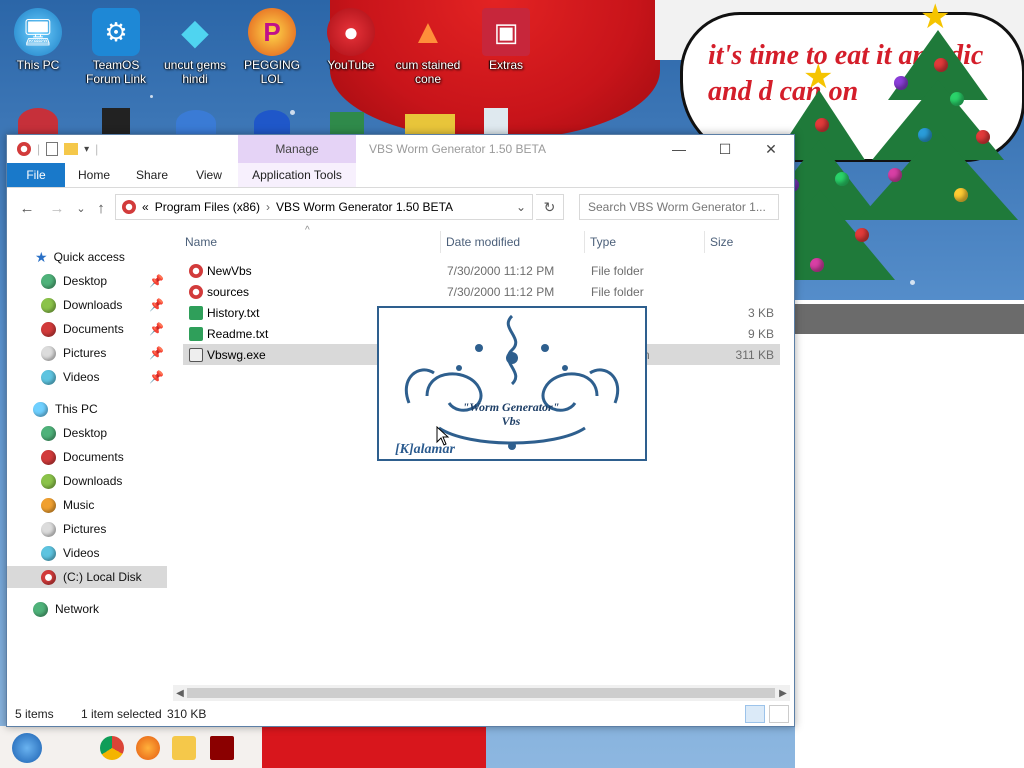 The image size is (1024, 768). I want to click on horizontal-scrollbar: ◀ ▶, so click(481, 693).